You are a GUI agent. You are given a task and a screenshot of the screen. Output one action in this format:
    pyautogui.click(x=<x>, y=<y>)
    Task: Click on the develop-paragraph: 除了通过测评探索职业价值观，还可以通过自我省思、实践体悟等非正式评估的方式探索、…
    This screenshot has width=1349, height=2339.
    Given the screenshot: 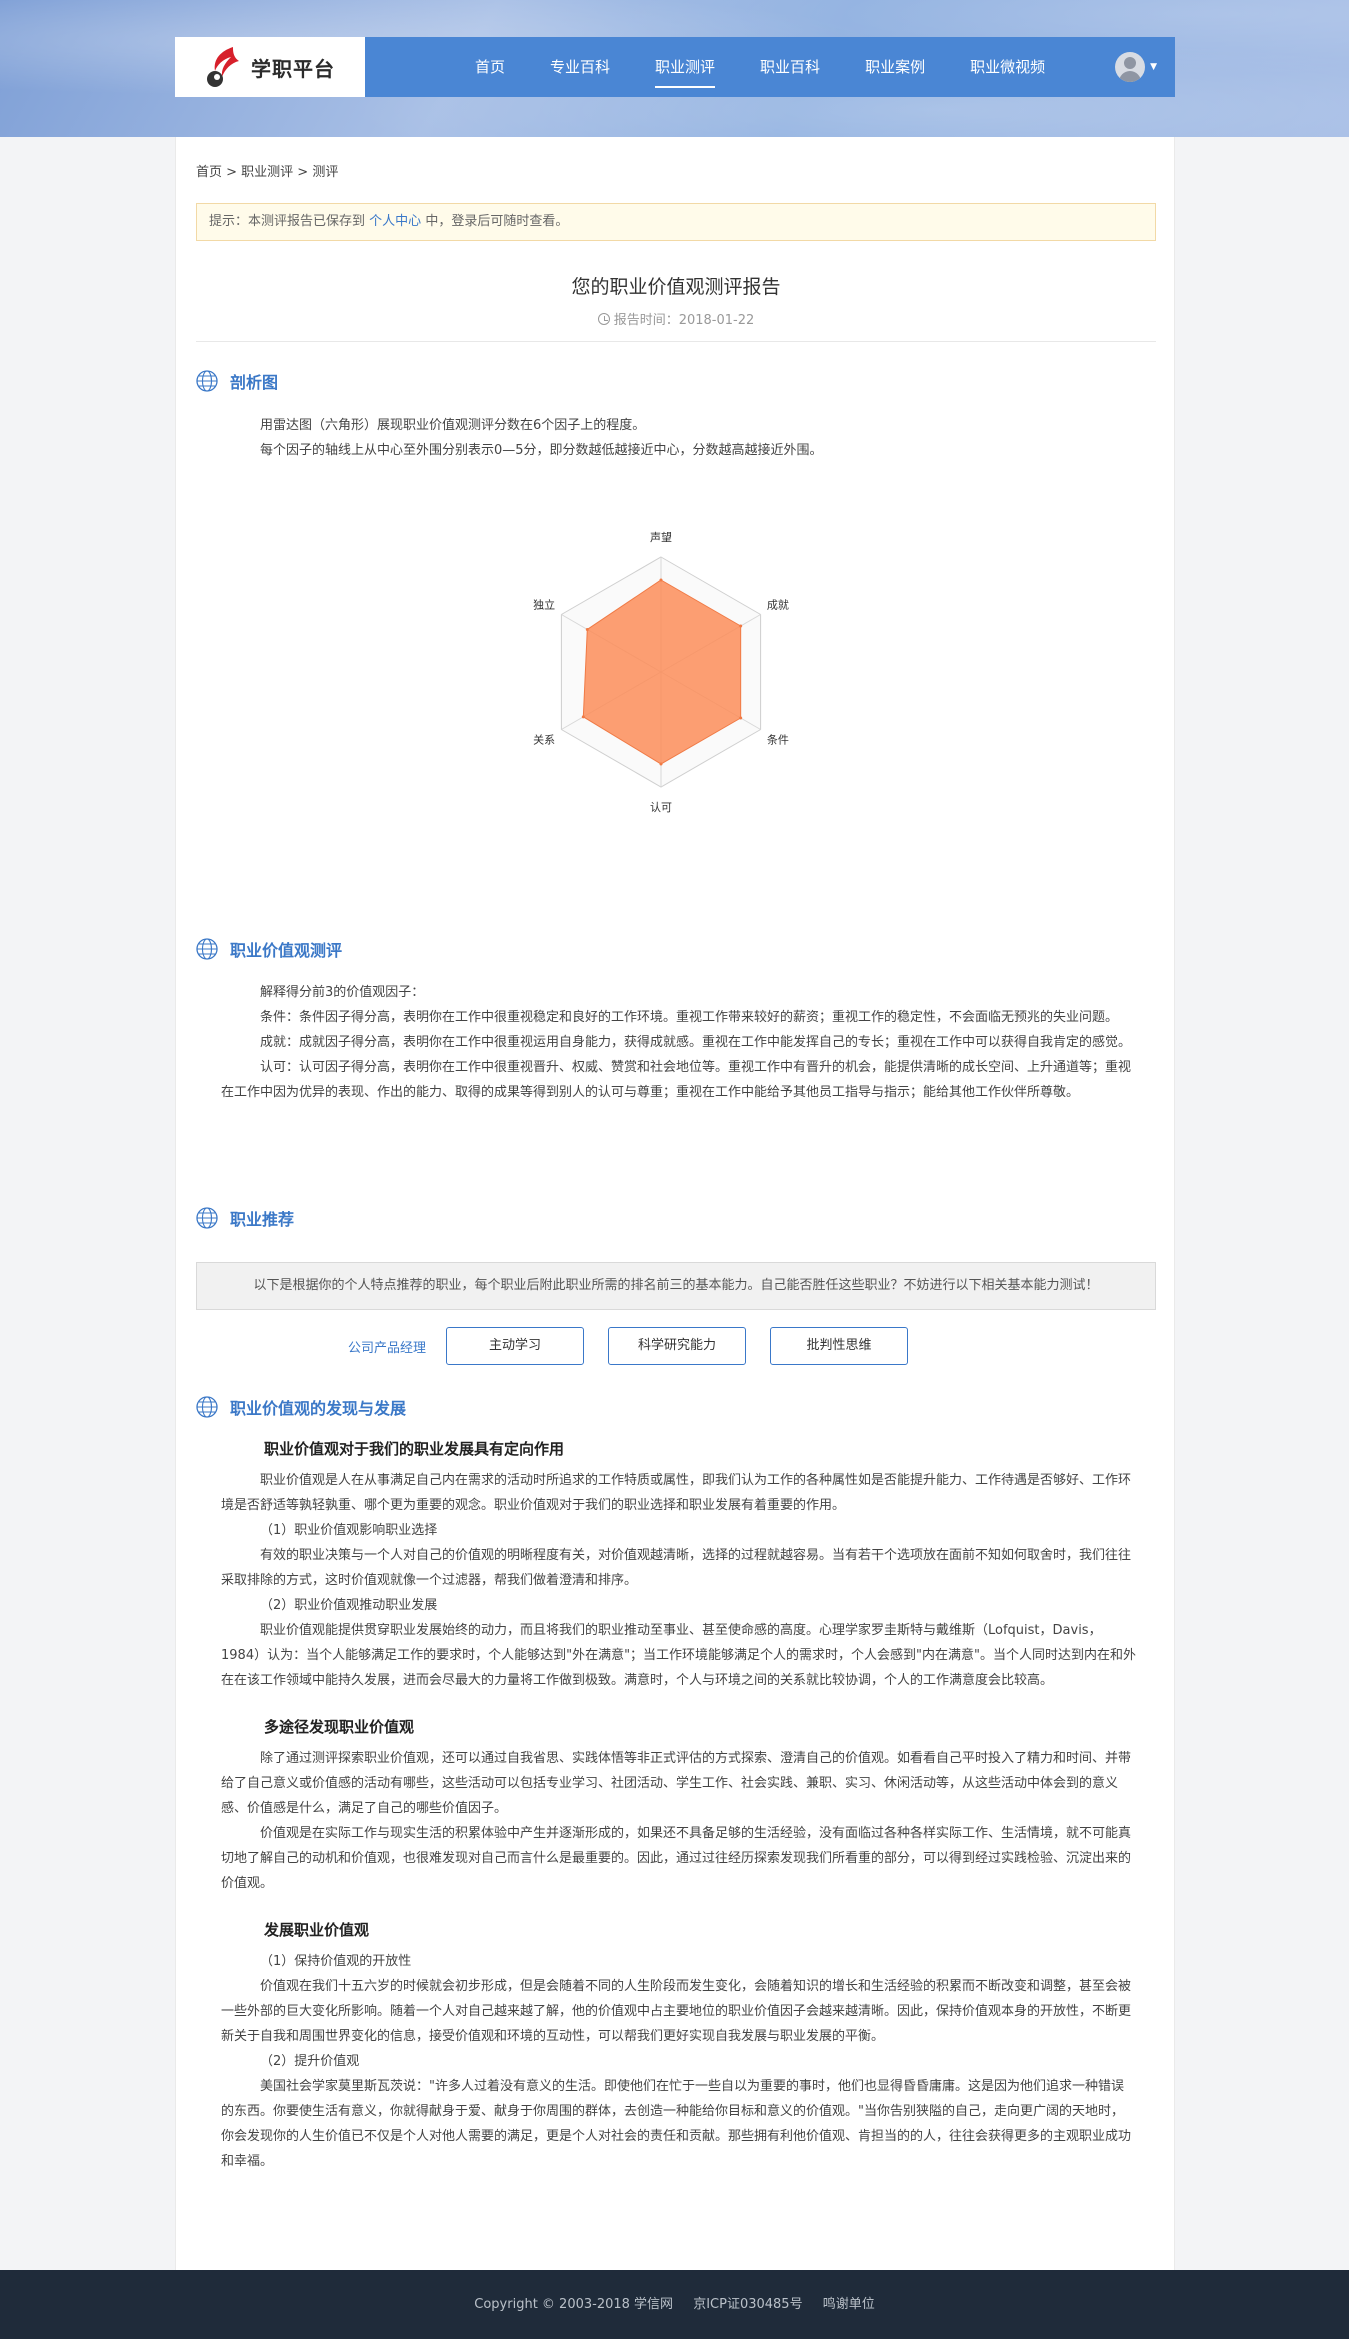 What is the action you would take?
    pyautogui.click(x=676, y=1783)
    